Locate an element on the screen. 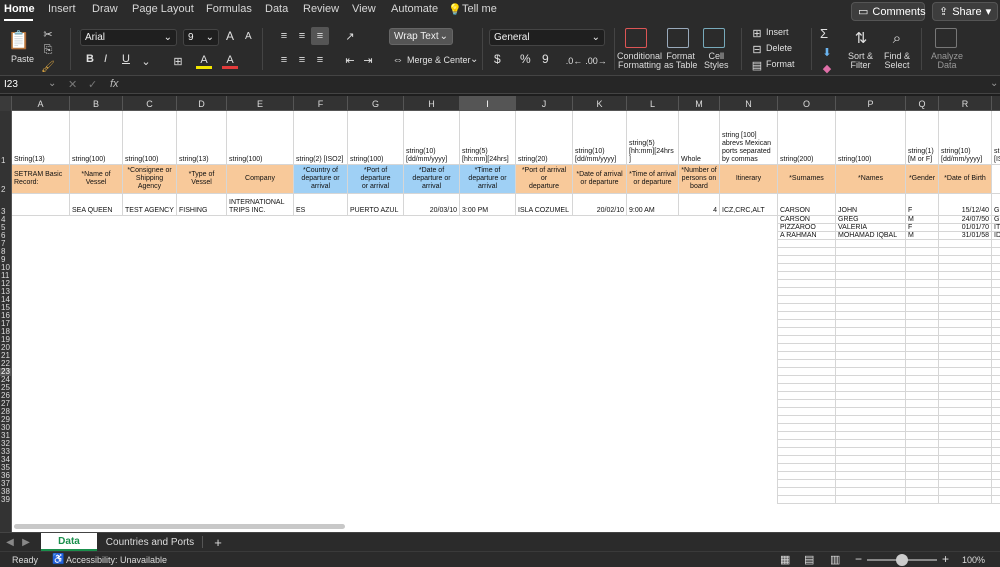 The width and height of the screenshot is (1000, 567). cell-r12 is located at coordinates (965, 284).